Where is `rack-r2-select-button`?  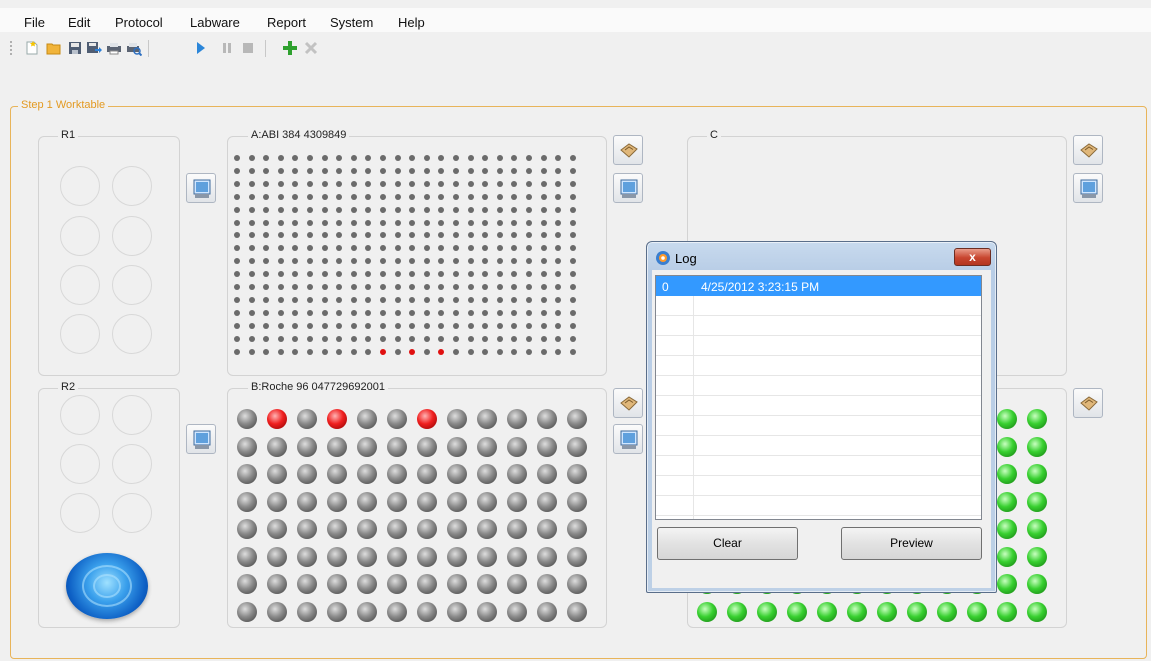
rack-r2-select-button is located at coordinates (201, 439).